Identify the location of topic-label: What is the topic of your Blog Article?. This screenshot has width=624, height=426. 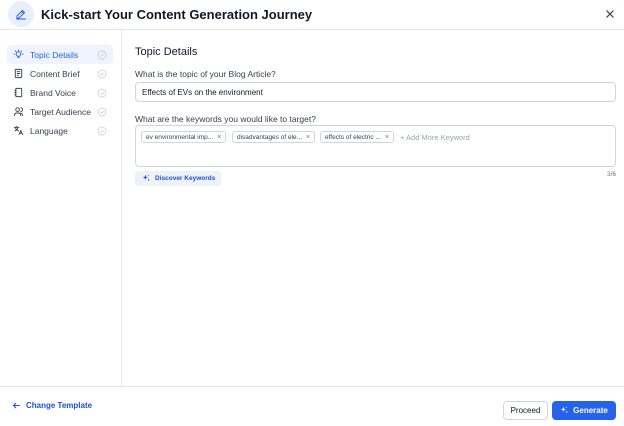
(205, 74).